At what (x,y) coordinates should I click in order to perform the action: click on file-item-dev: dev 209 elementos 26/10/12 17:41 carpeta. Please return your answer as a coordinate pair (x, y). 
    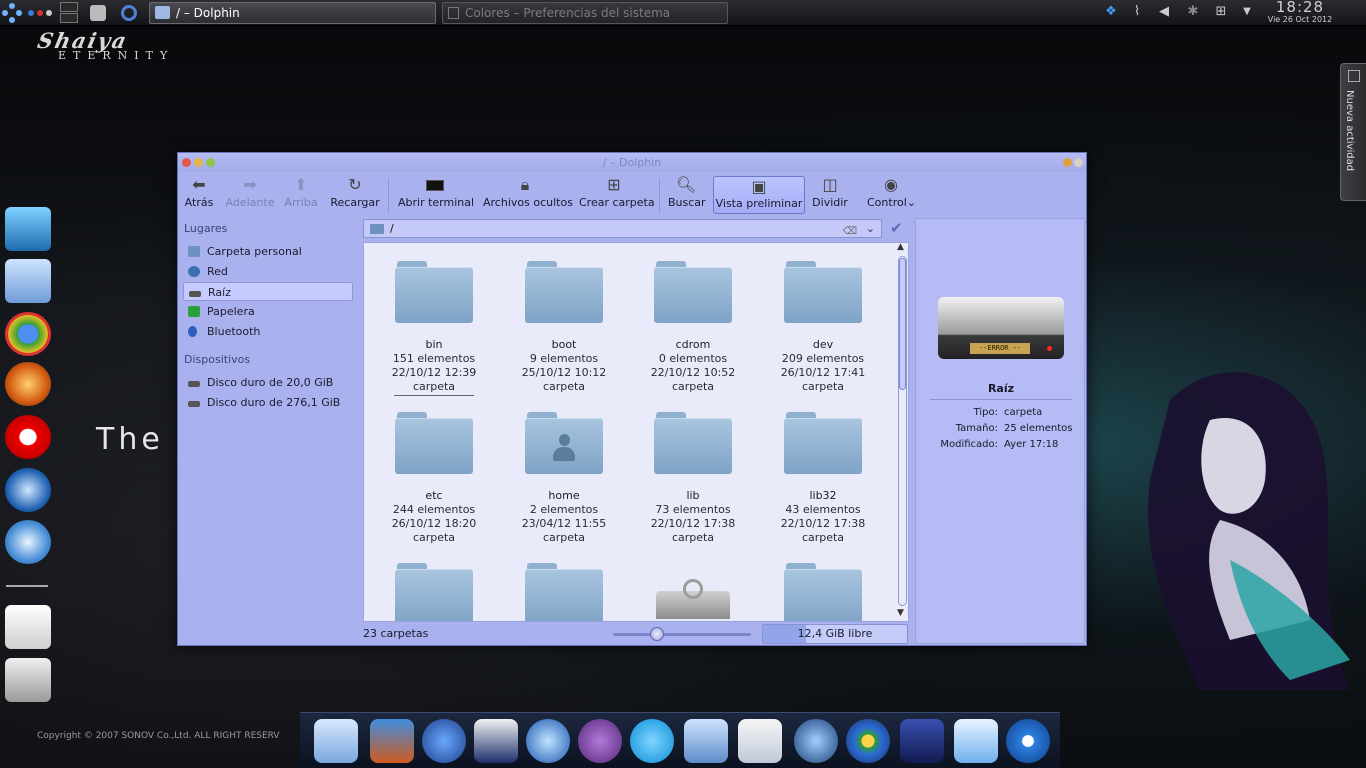
    Looking at the image, I should click on (823, 327).